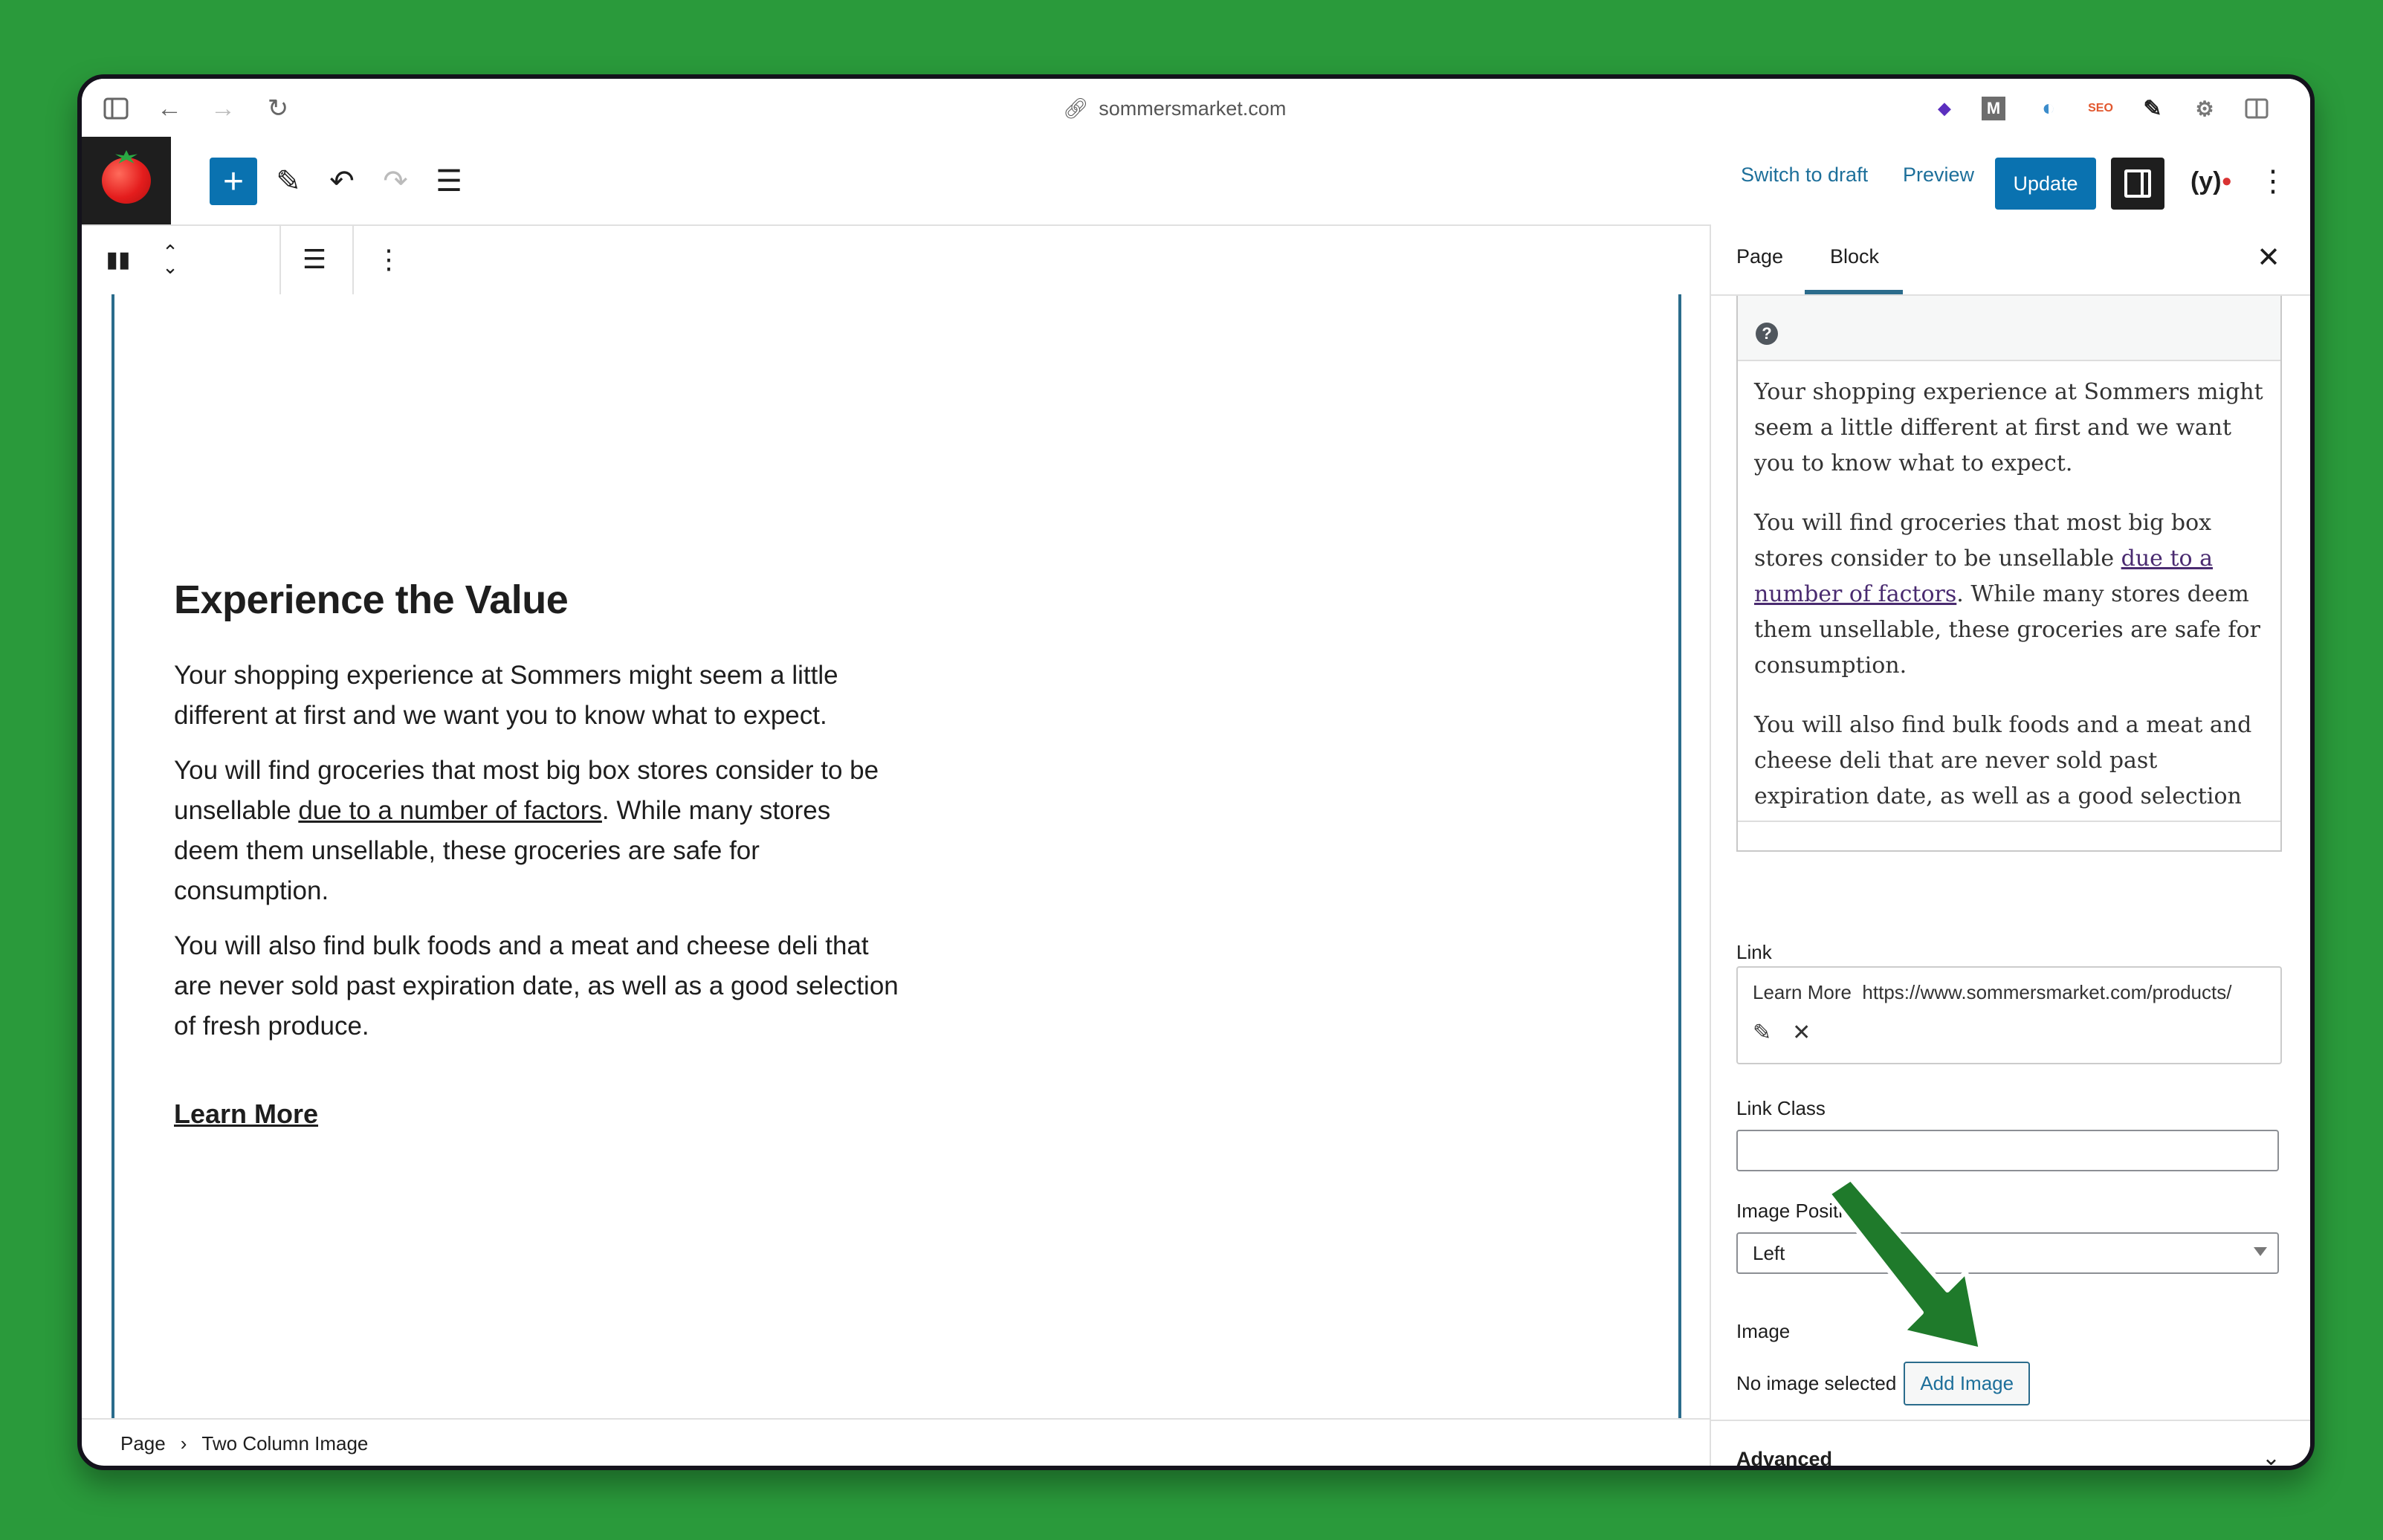 This screenshot has height=1540, width=2383. I want to click on link-url: https://www.sommersmarket.com/products/, so click(2047, 992).